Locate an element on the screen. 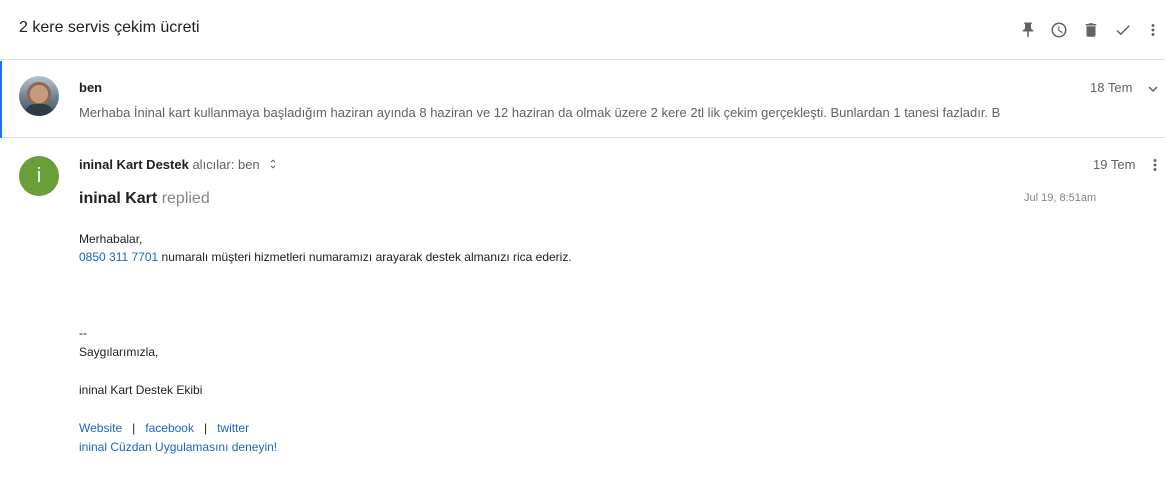  app-promo-line: ininal Cüzdan Uygulamasını deneyin! is located at coordinates (178, 447).